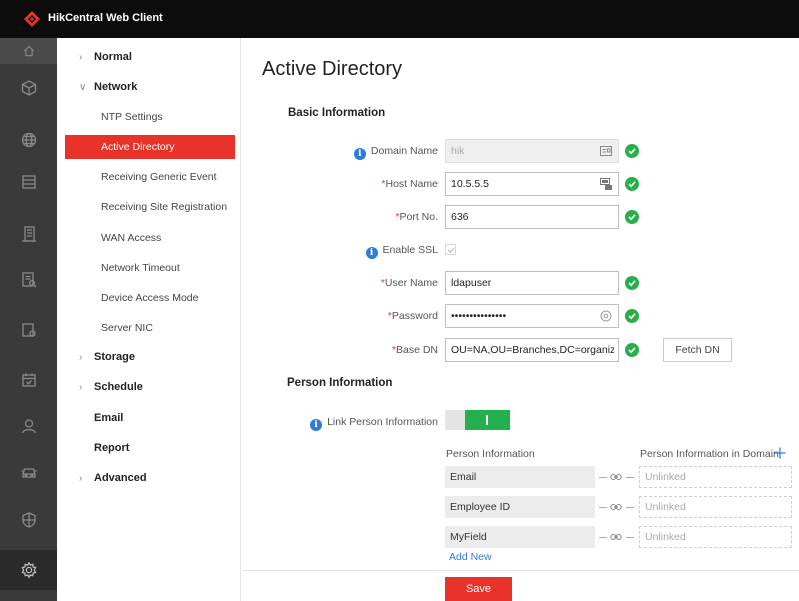 The width and height of the screenshot is (799, 601). Describe the element at coordinates (470, 557) in the screenshot. I see `add-new-link: Add New` at that location.